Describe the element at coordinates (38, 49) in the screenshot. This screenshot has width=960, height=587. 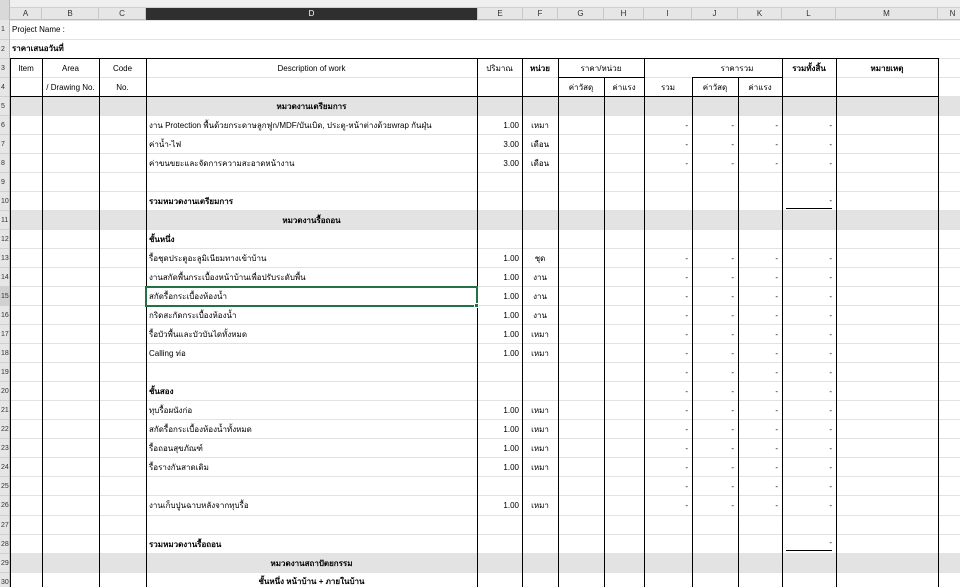
I see `quote-date-label: ราคาเสนอวันที่` at that location.